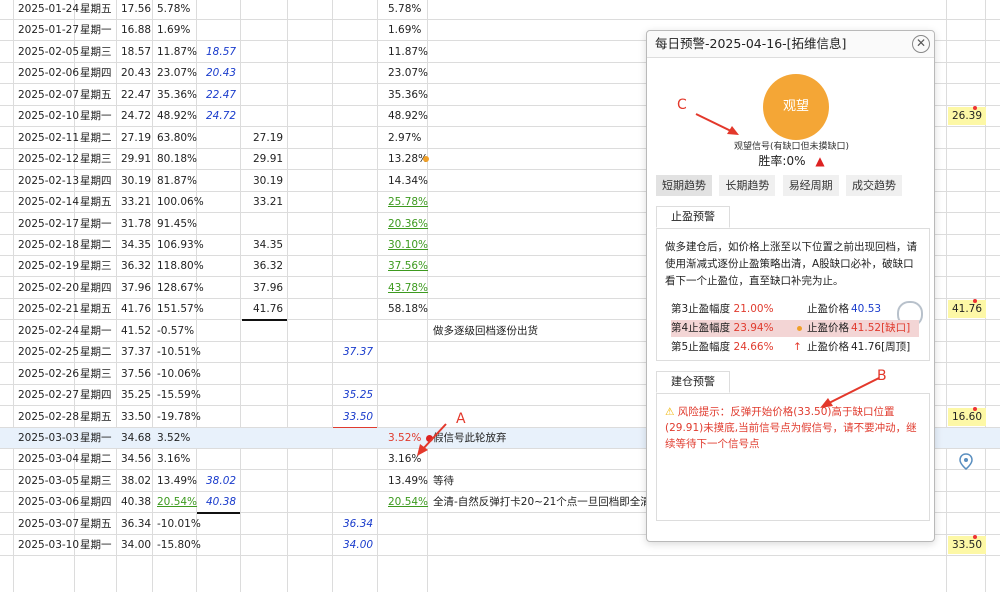 Image resolution: width=1000 pixels, height=592 pixels. I want to click on pct-cell: -10.51%, so click(179, 352).